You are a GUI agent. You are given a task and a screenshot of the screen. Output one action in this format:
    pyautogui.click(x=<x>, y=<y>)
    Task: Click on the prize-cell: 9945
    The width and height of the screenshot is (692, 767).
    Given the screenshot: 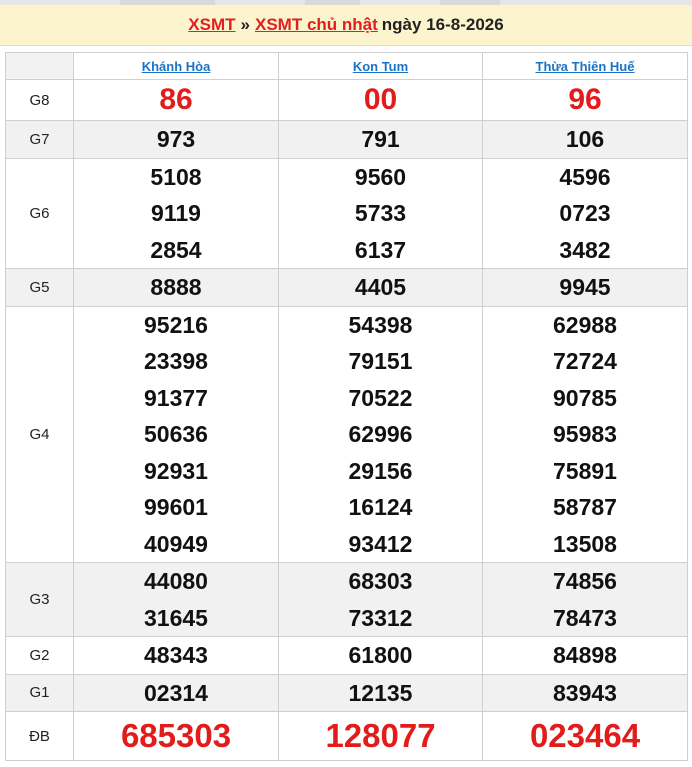 What is the action you would take?
    pyautogui.click(x=585, y=287)
    